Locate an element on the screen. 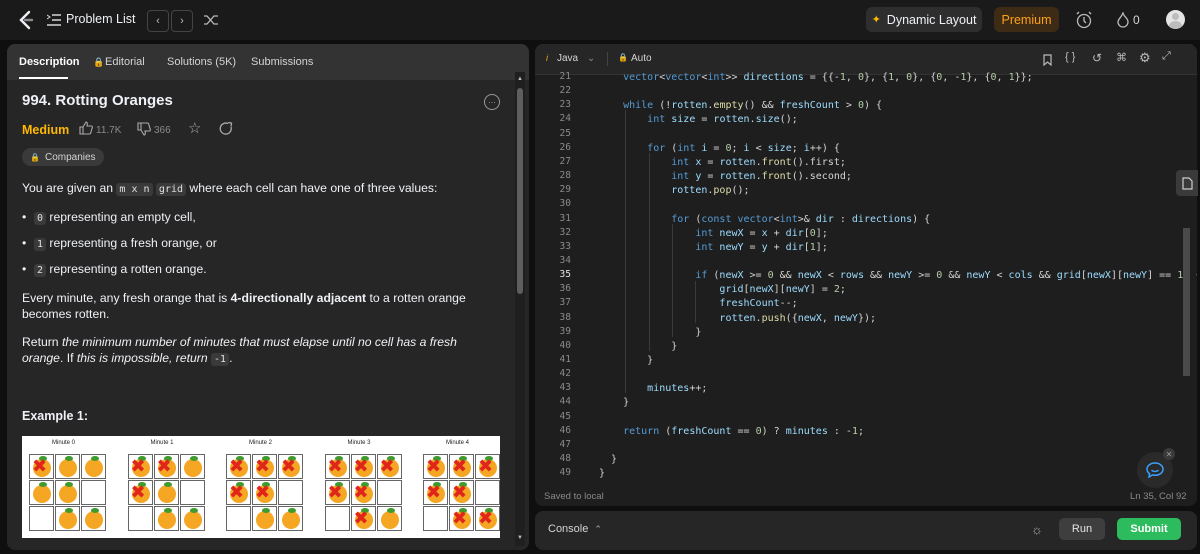  auto-mode-label: Auto is located at coordinates (641, 58).